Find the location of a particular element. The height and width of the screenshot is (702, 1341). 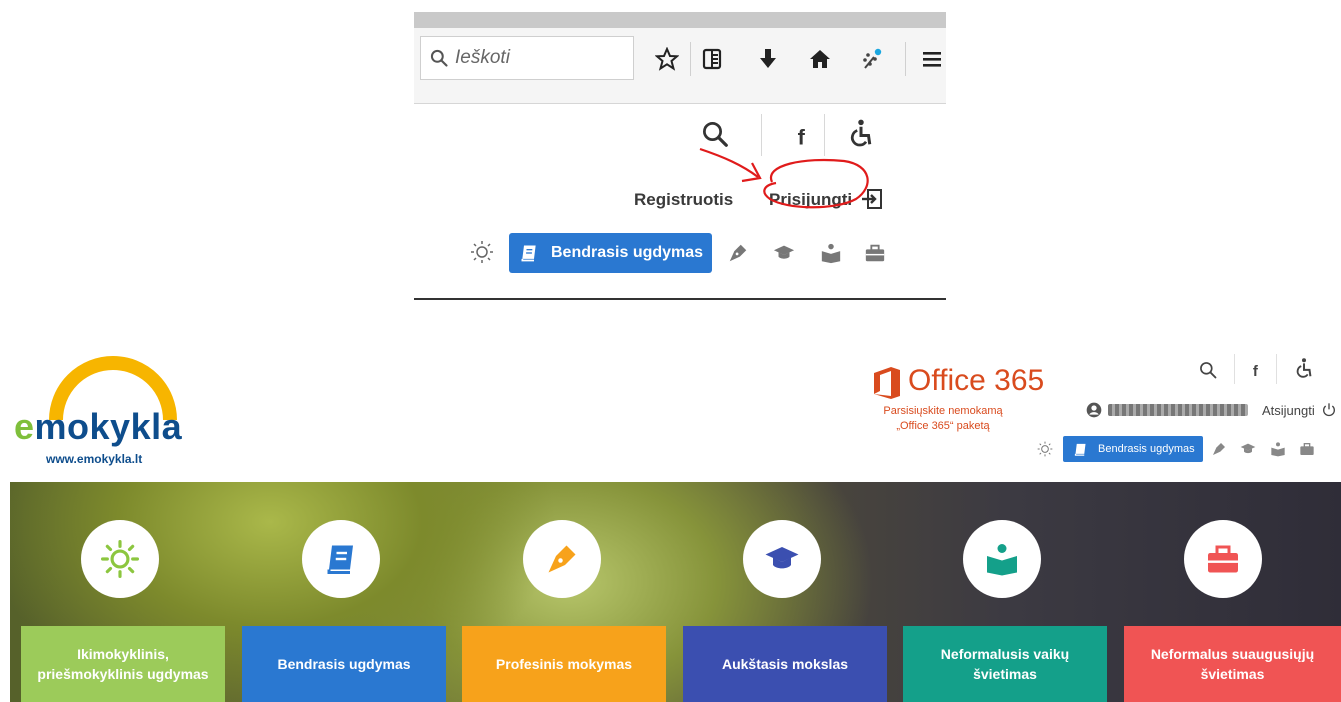

home-icon is located at coordinates (820, 59).